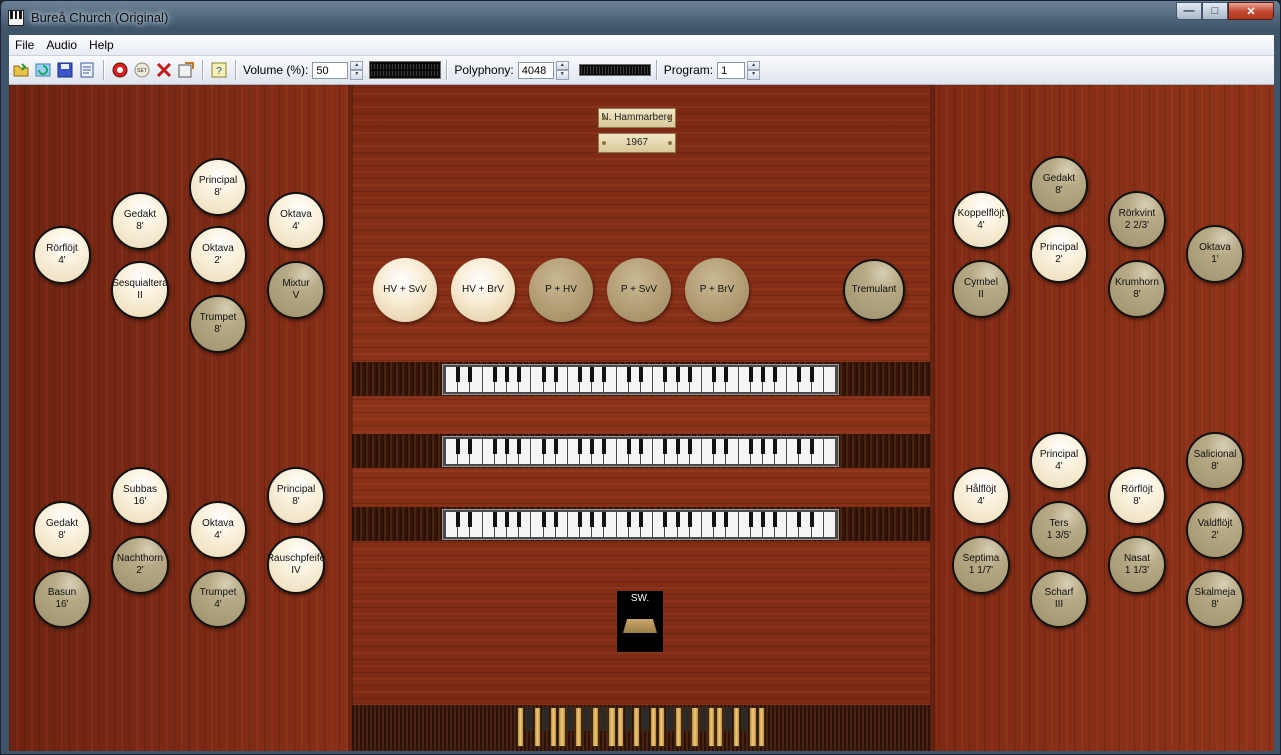  What do you see at coordinates (405, 290) in the screenshot?
I see `coupler-hv-svv: HV + SvV` at bounding box center [405, 290].